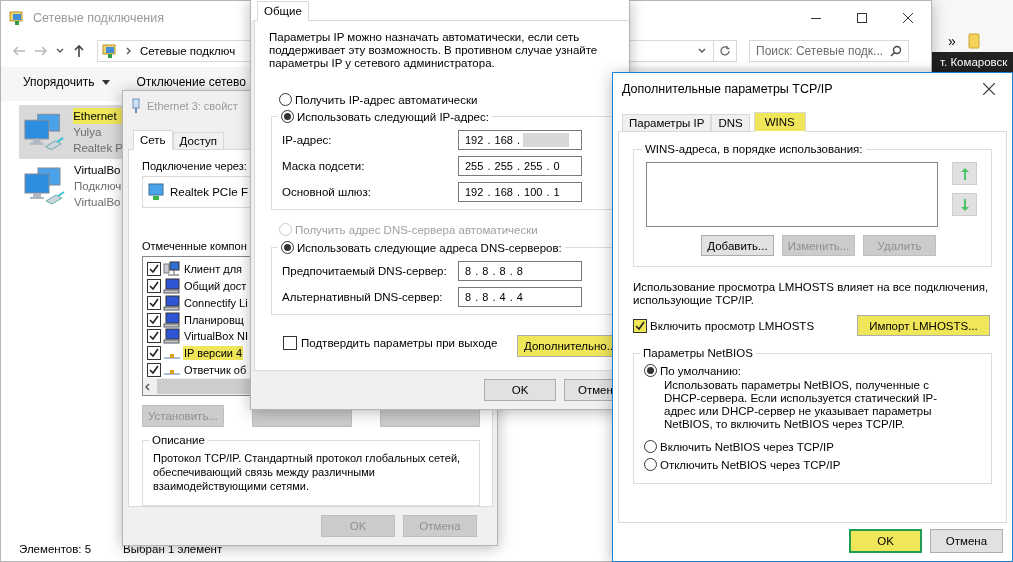 This screenshot has height=562, width=1013. What do you see at coordinates (98, 148) in the screenshot?
I see `connection-detail: Realtek P` at bounding box center [98, 148].